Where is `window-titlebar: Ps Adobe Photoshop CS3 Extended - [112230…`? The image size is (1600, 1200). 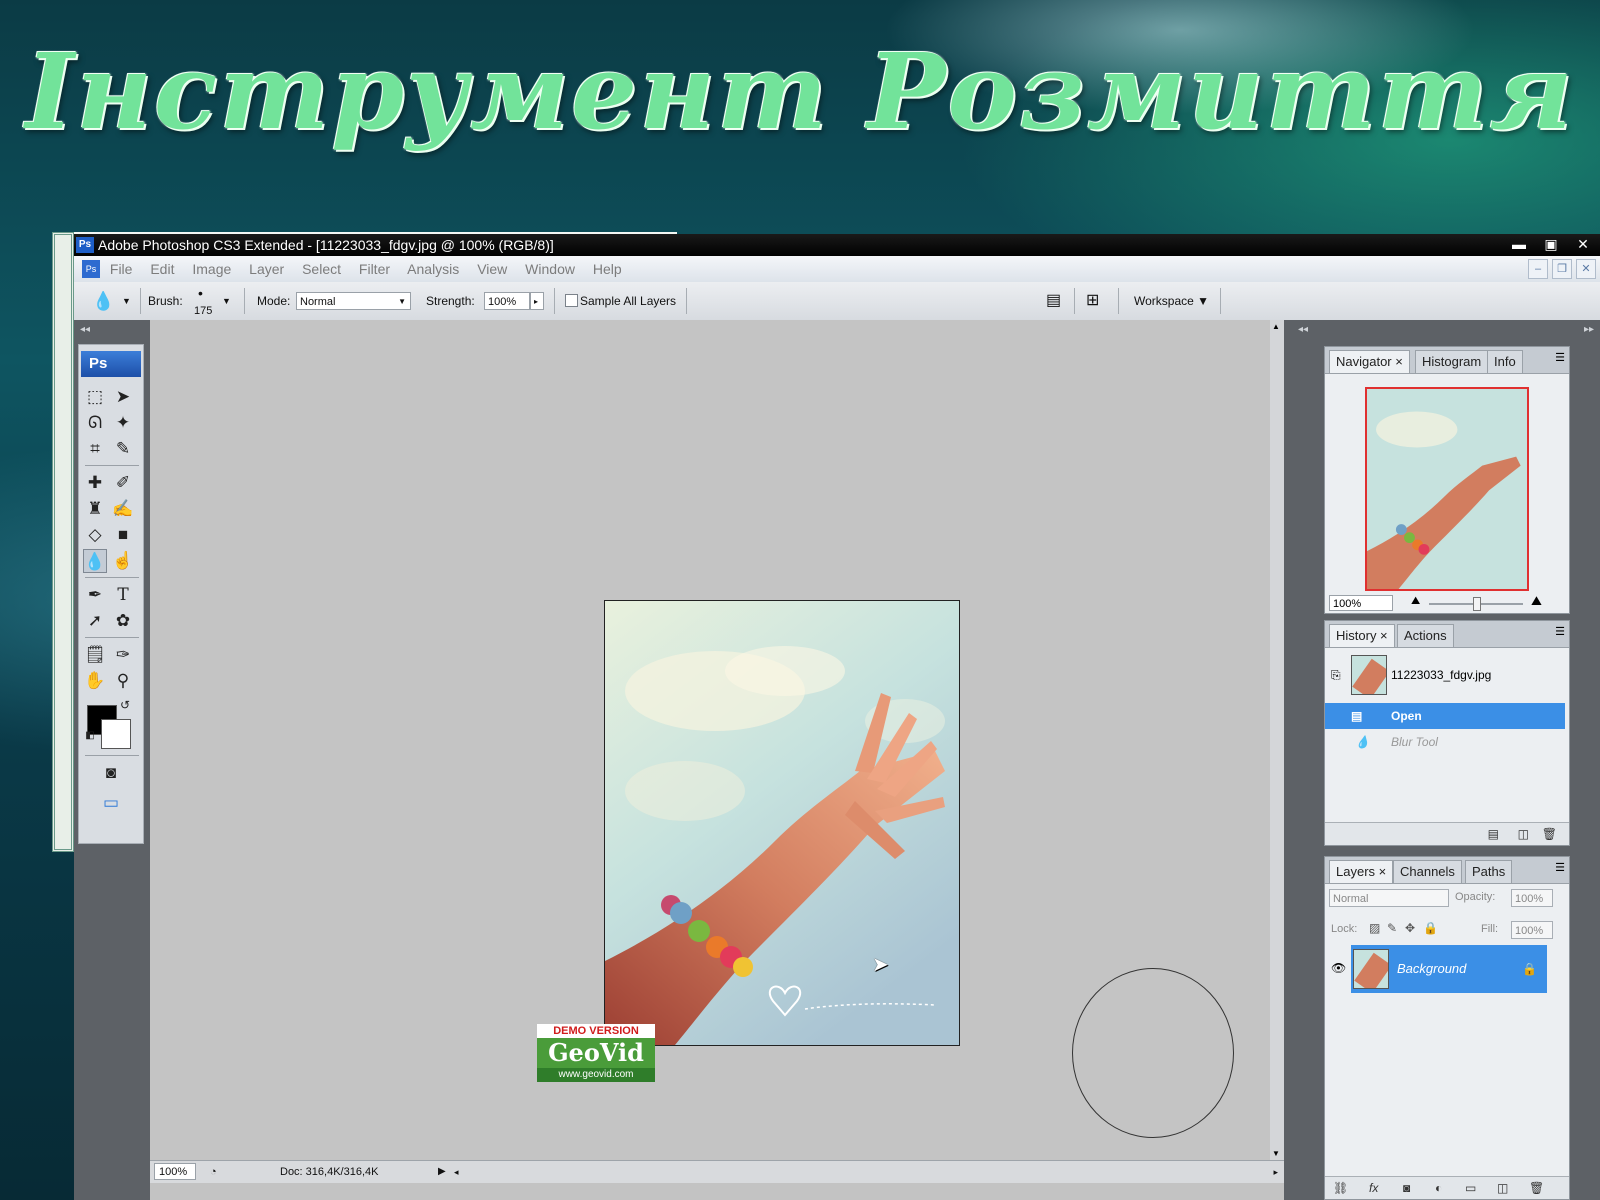
window-titlebar: Ps Adobe Photoshop CS3 Extended - [112230… is located at coordinates (837, 245).